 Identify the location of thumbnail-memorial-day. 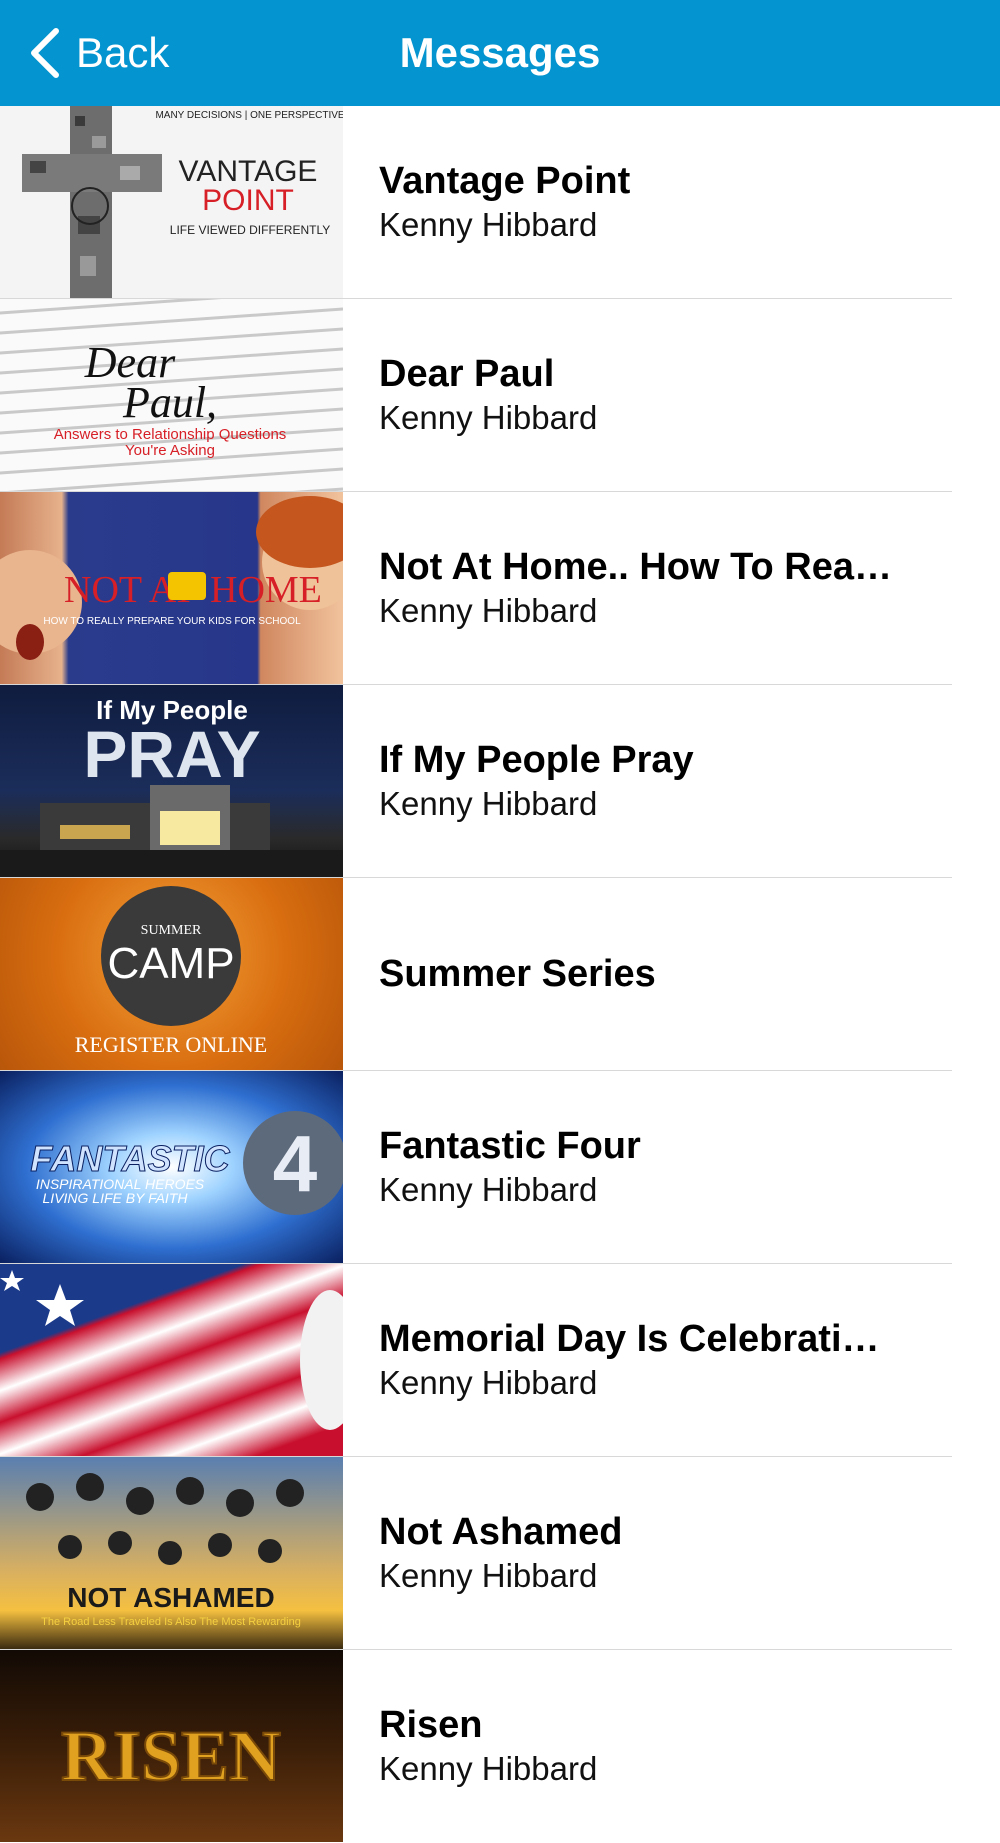
(171, 1360).